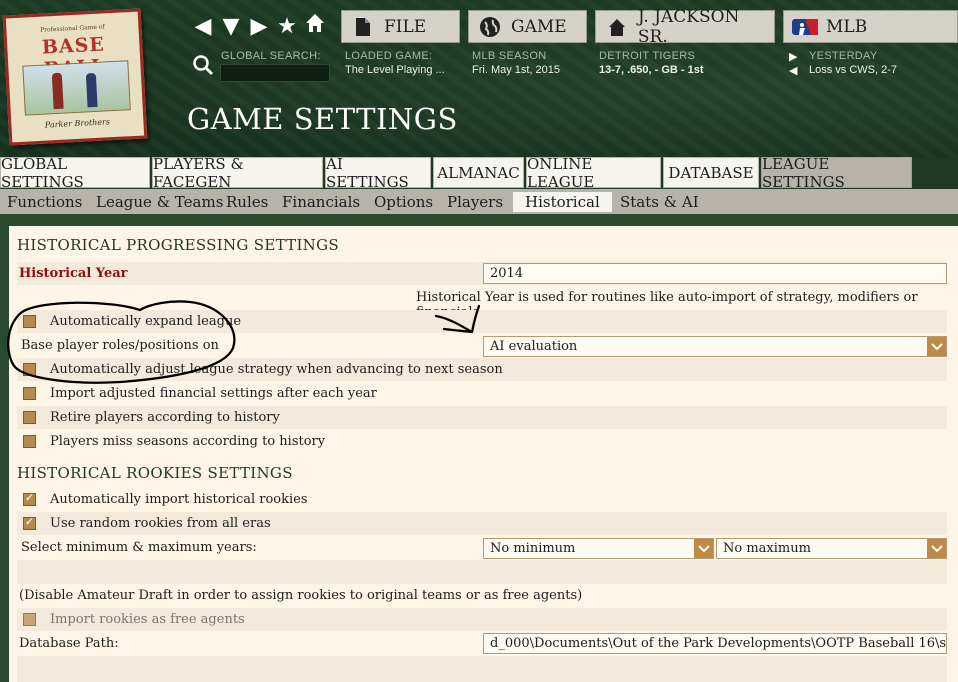 This screenshot has height=682, width=958. Describe the element at coordinates (29, 393) in the screenshot. I see `import-financial-checkbox` at that location.